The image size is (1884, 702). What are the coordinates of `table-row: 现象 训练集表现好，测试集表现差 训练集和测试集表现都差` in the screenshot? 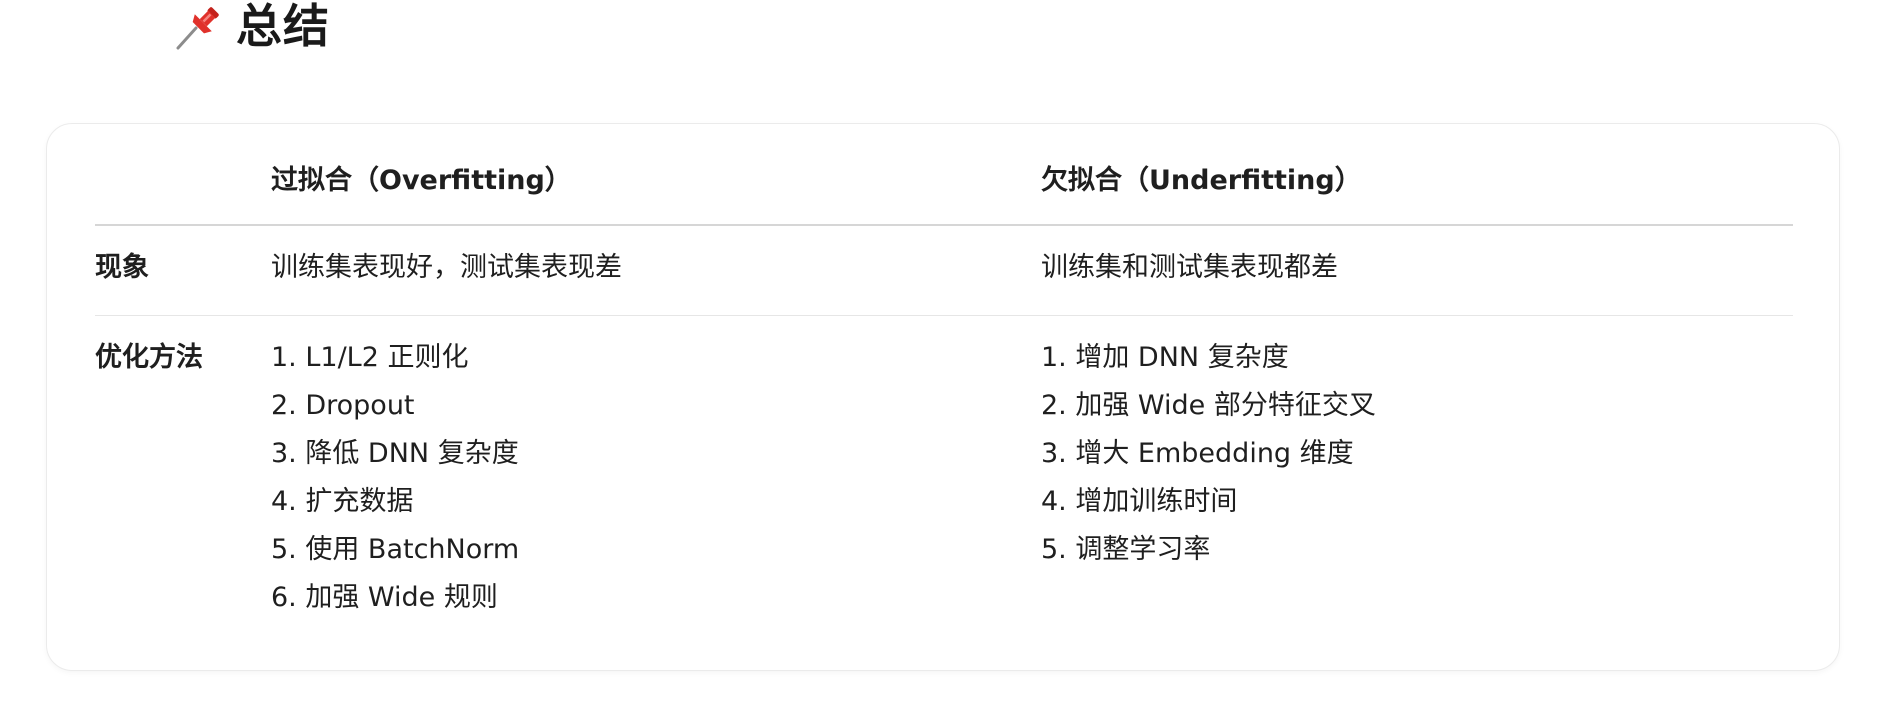 It's located at (944, 270).